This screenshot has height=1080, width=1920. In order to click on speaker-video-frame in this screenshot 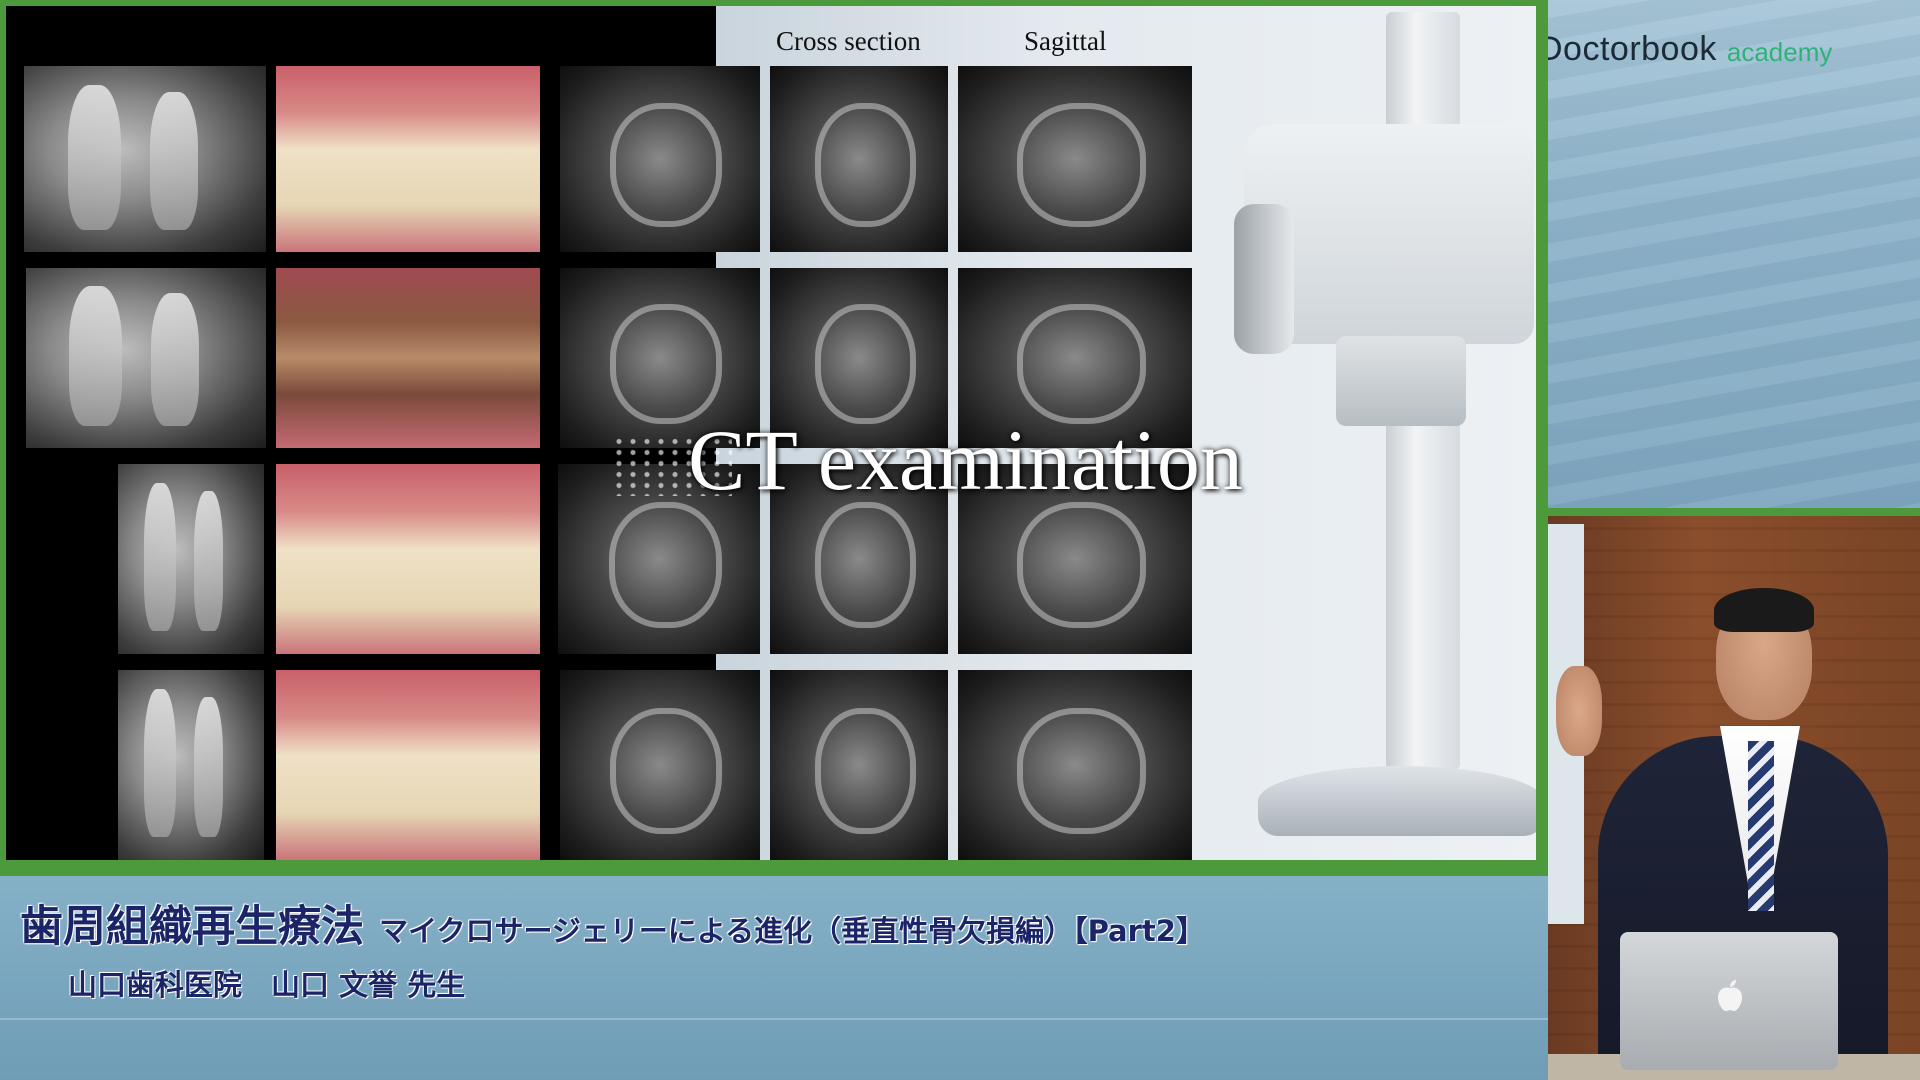, I will do `click(1734, 798)`.